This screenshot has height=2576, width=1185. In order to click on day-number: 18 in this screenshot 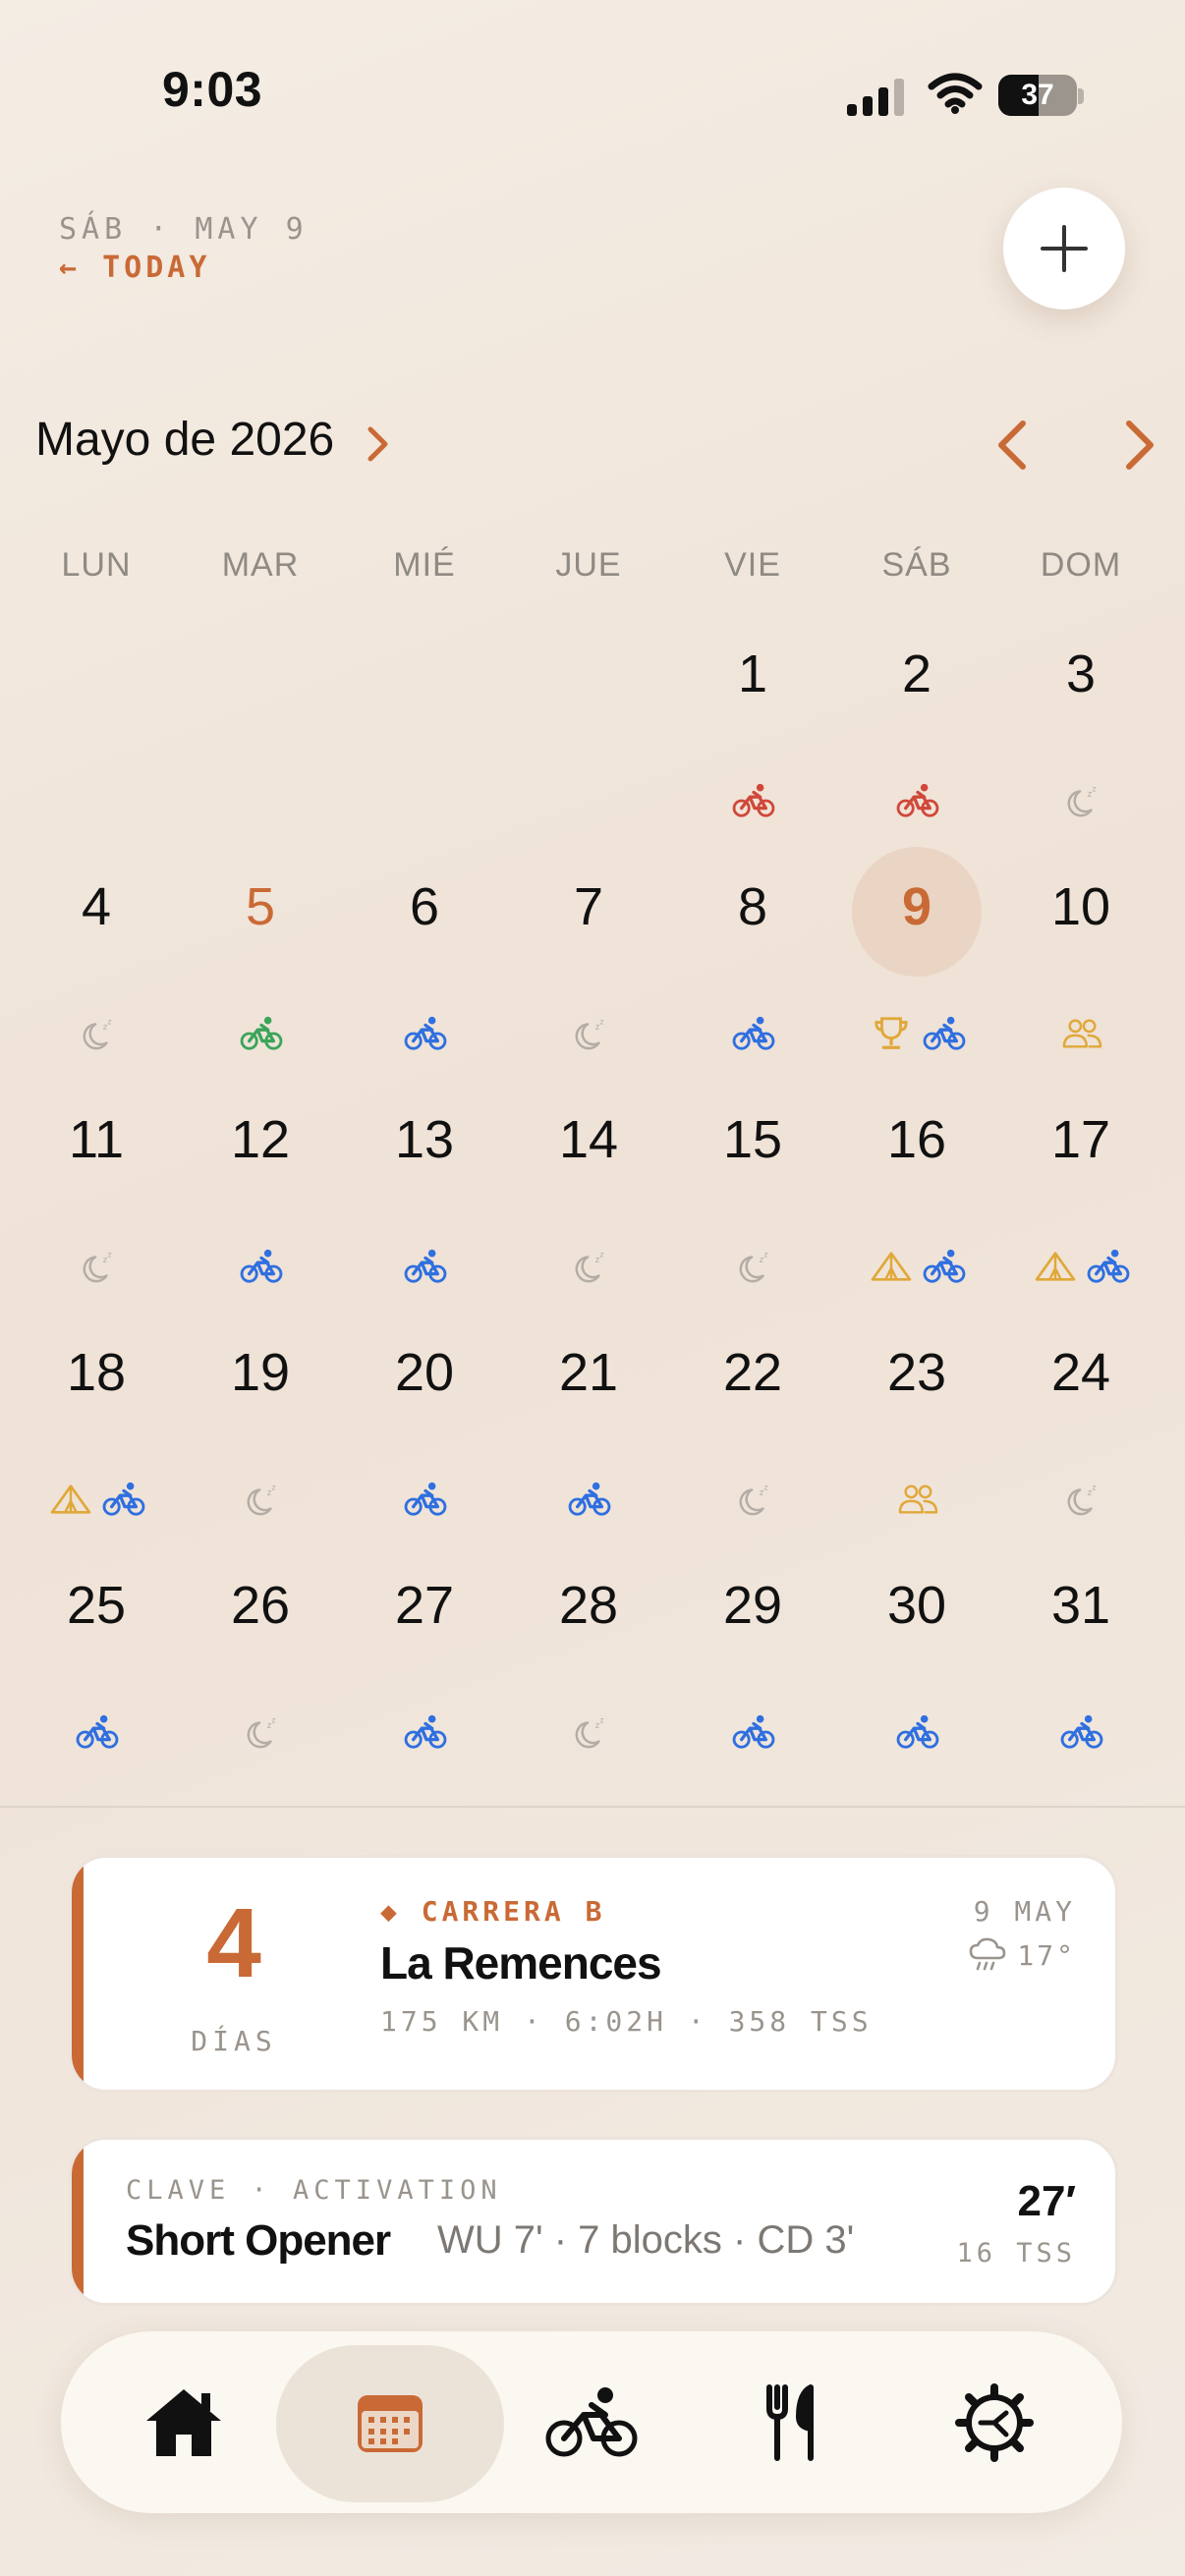, I will do `click(97, 1372)`.